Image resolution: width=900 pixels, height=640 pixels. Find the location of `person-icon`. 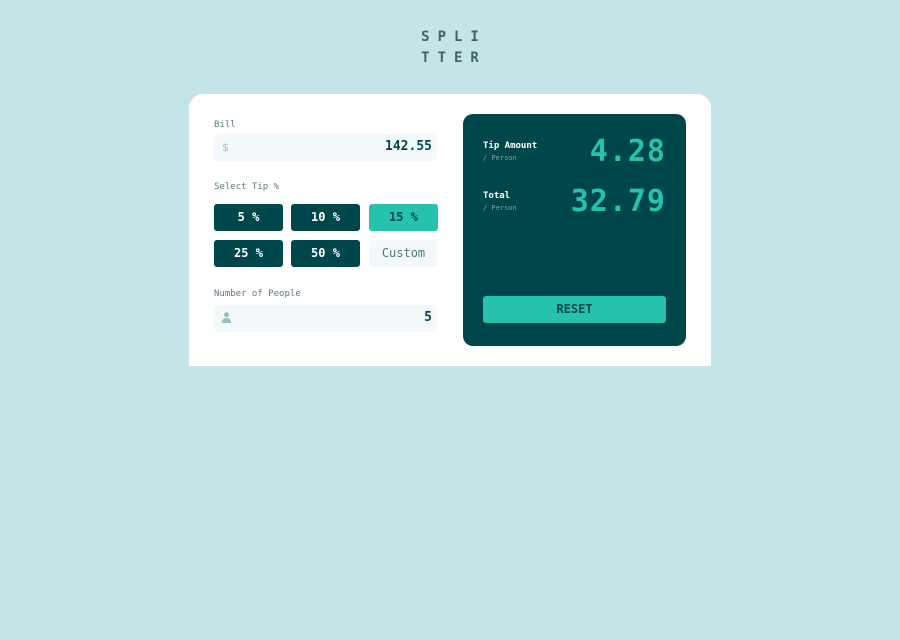

person-icon is located at coordinates (226, 317).